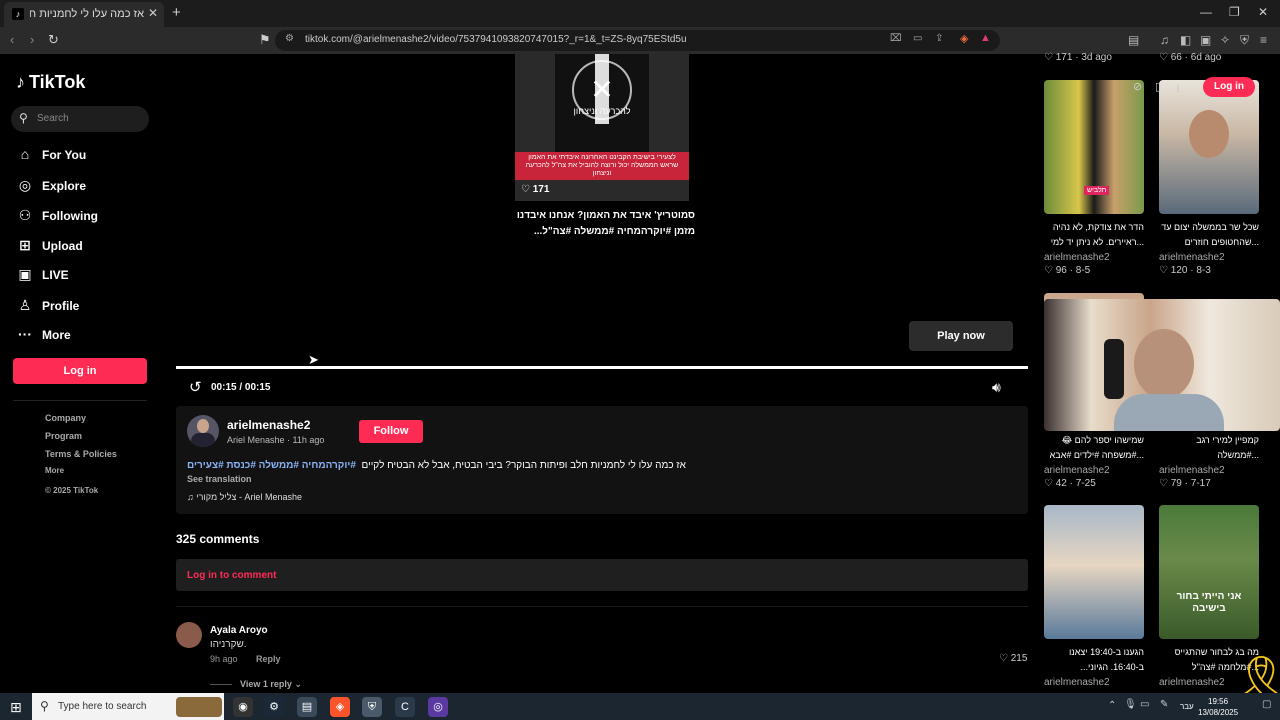  What do you see at coordinates (1229, 87) in the screenshot?
I see `header-login-button: Log in` at bounding box center [1229, 87].